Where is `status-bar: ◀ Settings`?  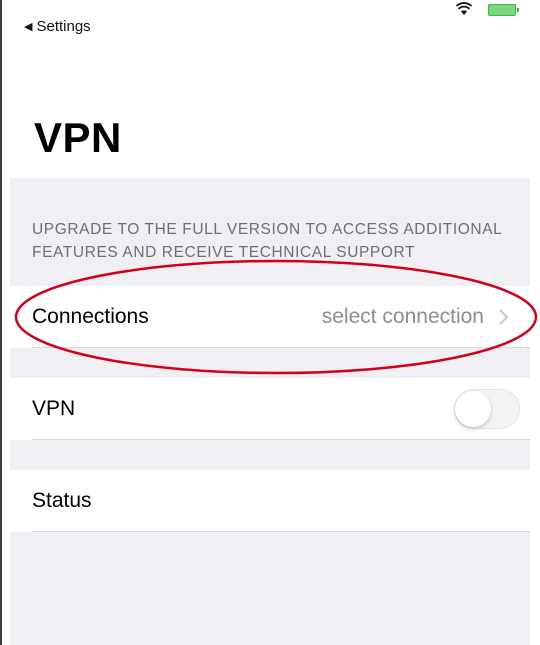 status-bar: ◀ Settings is located at coordinates (270, 20).